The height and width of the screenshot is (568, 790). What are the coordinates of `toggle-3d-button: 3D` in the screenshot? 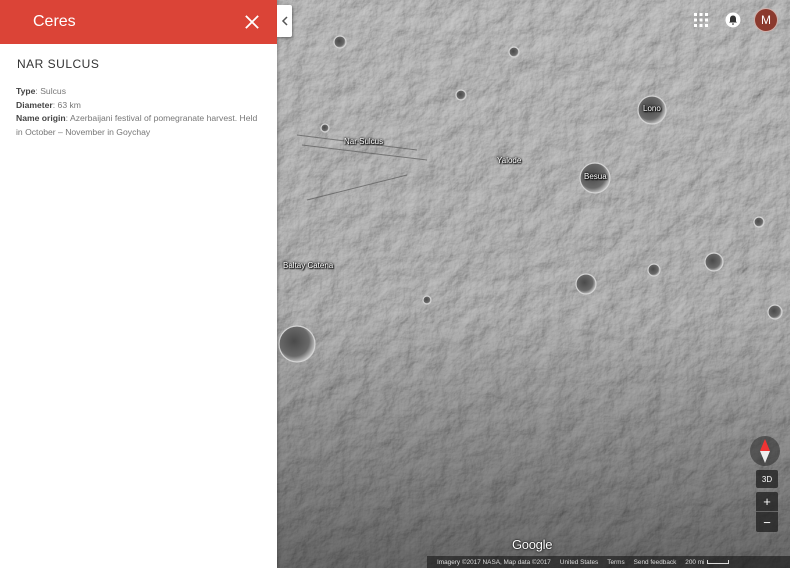 It's located at (767, 479).